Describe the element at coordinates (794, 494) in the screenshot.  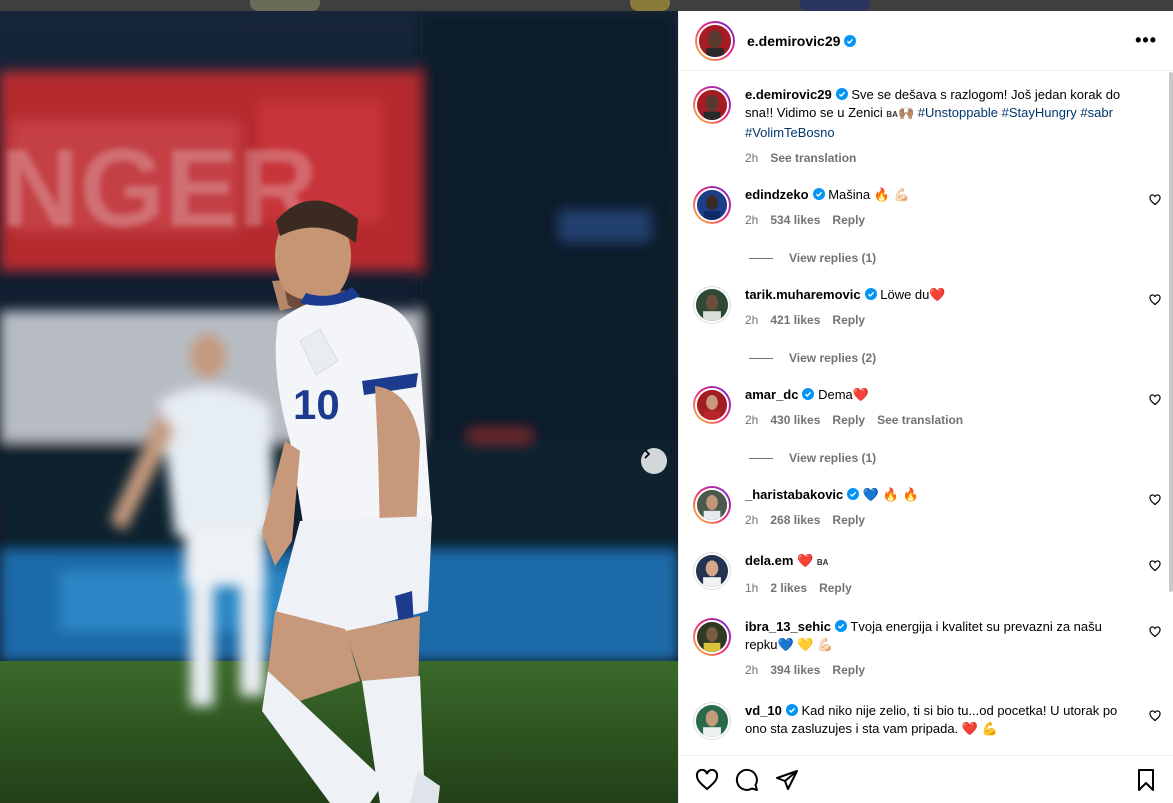
I see `comment-username: _haristabakovic` at that location.